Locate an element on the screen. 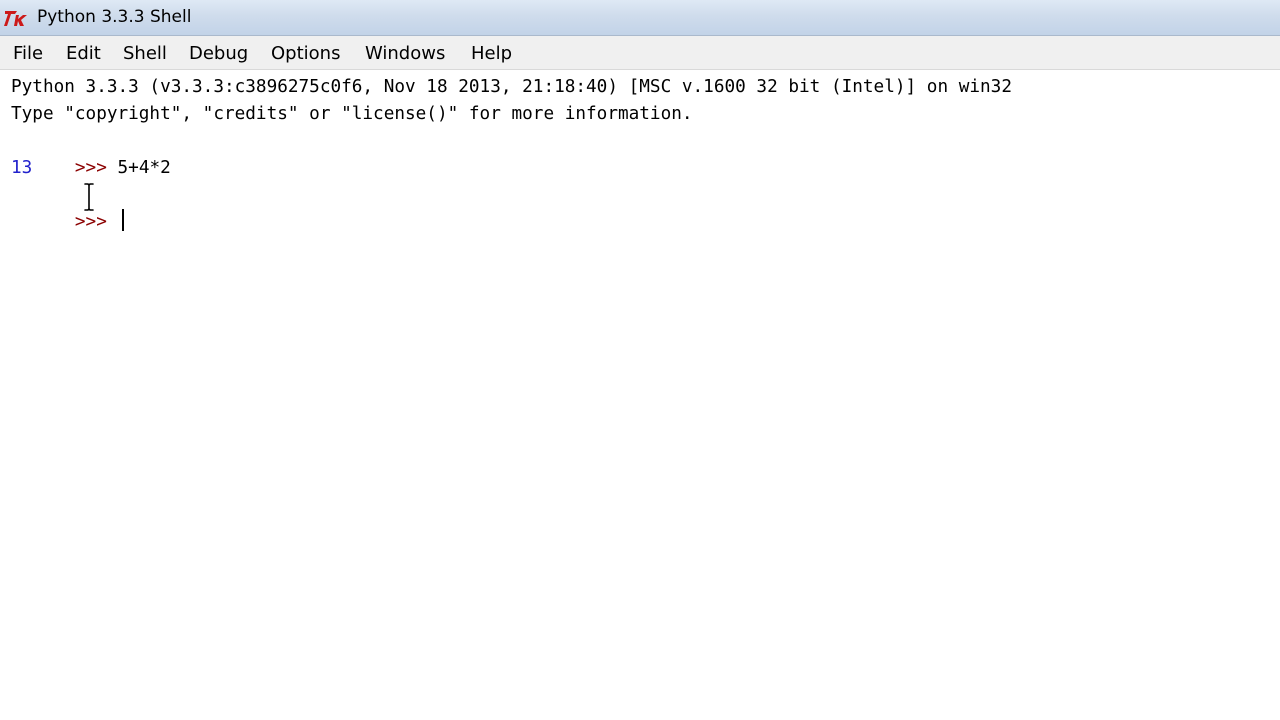 The width and height of the screenshot is (1280, 720). window-title: Python 3.3.3 Shell is located at coordinates (114, 17).